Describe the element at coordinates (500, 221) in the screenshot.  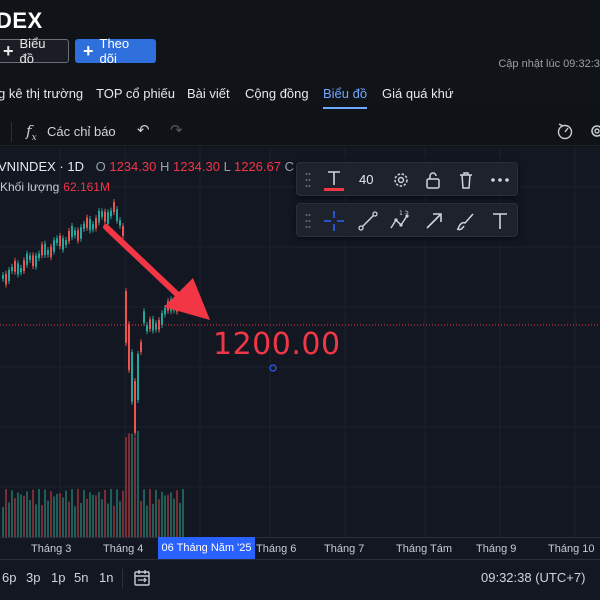
I see `text-tool-icon` at that location.